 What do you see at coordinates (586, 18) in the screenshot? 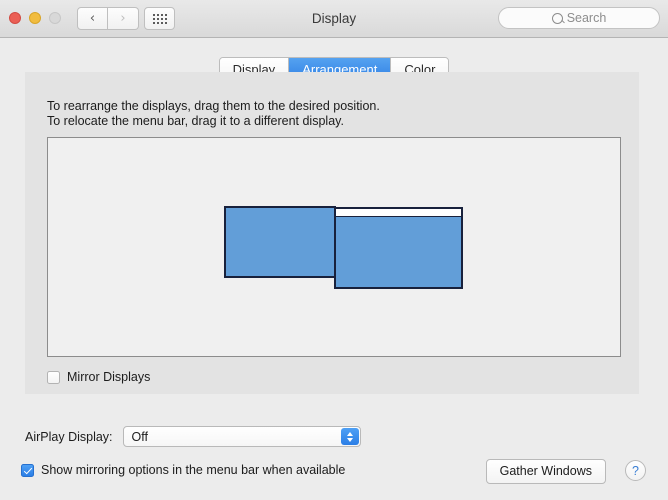
I see `search-placeholder: Search` at bounding box center [586, 18].